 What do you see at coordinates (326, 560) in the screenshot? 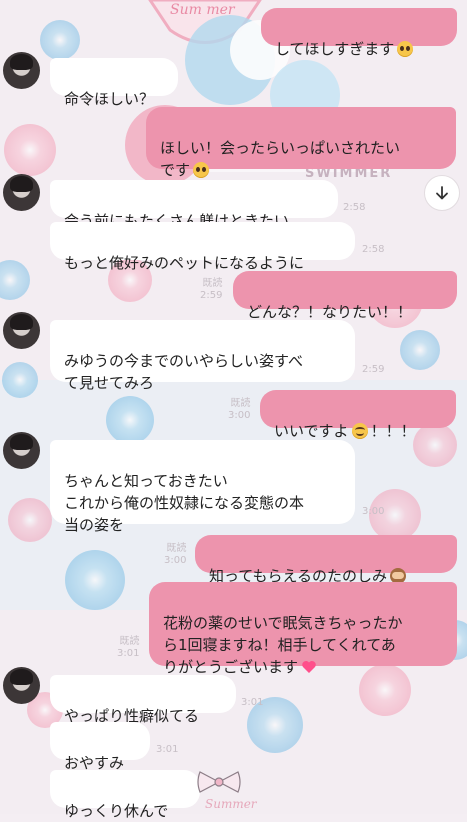
I see `message-bubble-outgoing: 知ってもらえるのたのしみ` at bounding box center [326, 560].